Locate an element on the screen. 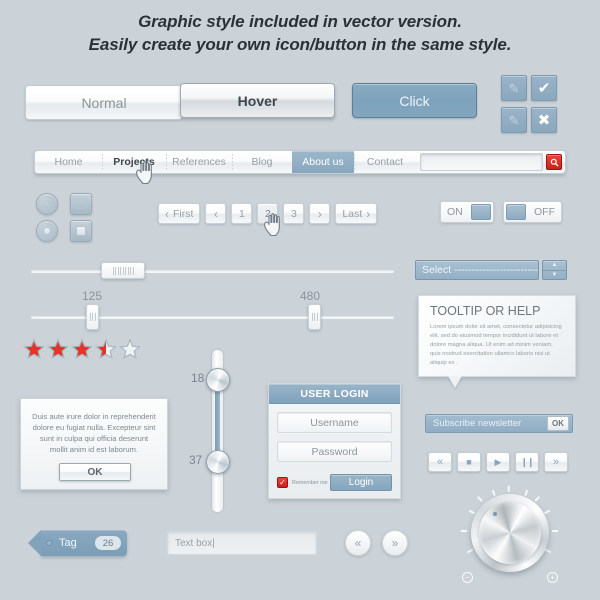 The height and width of the screenshot is (600, 600). slider-top-track is located at coordinates (212, 270).